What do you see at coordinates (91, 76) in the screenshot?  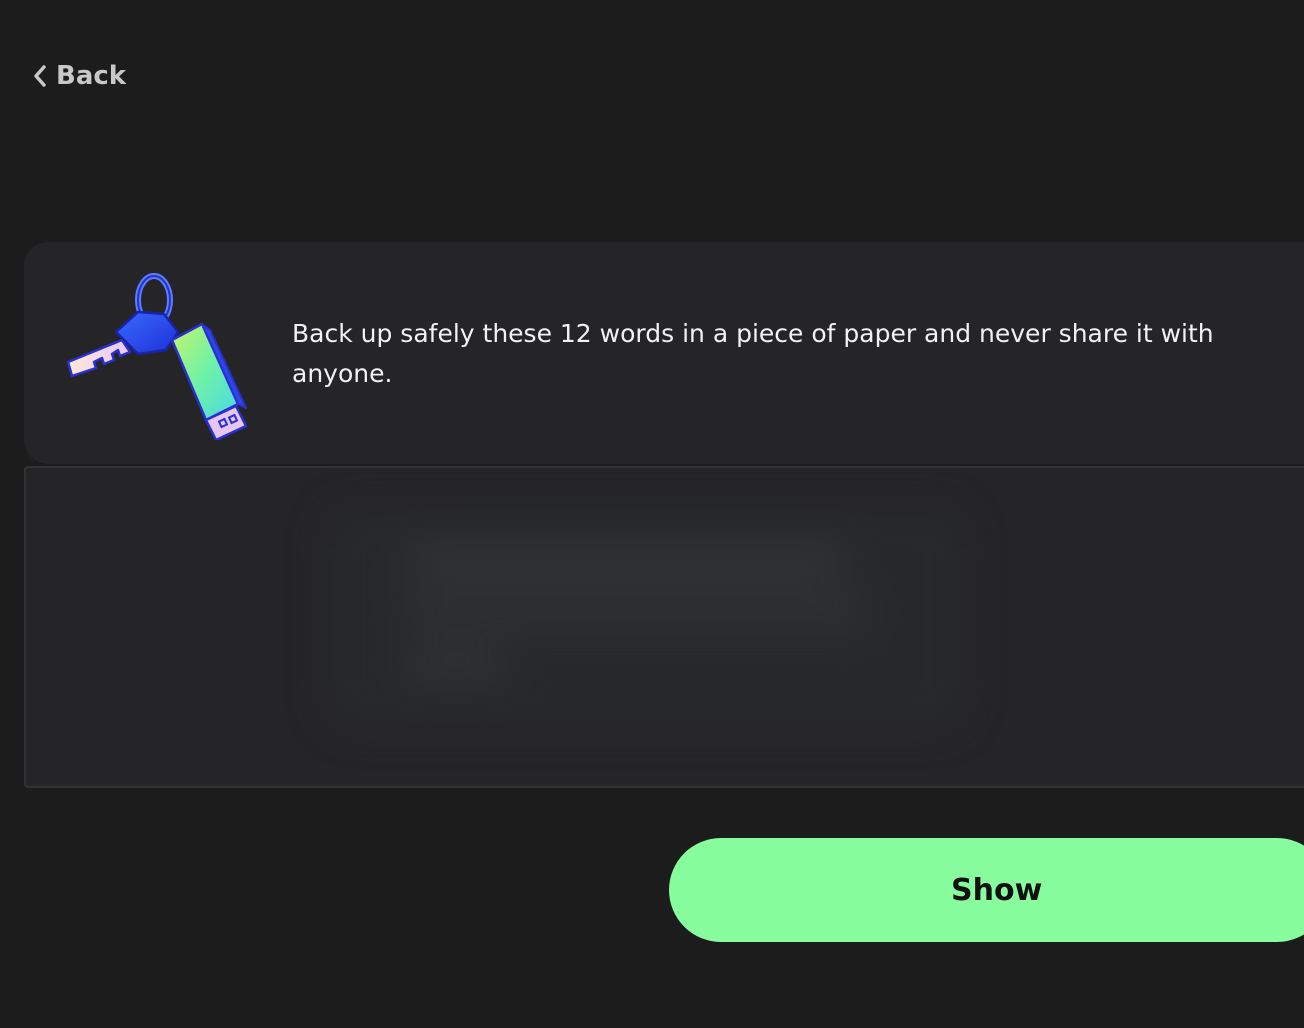 I see `back-label: Back` at bounding box center [91, 76].